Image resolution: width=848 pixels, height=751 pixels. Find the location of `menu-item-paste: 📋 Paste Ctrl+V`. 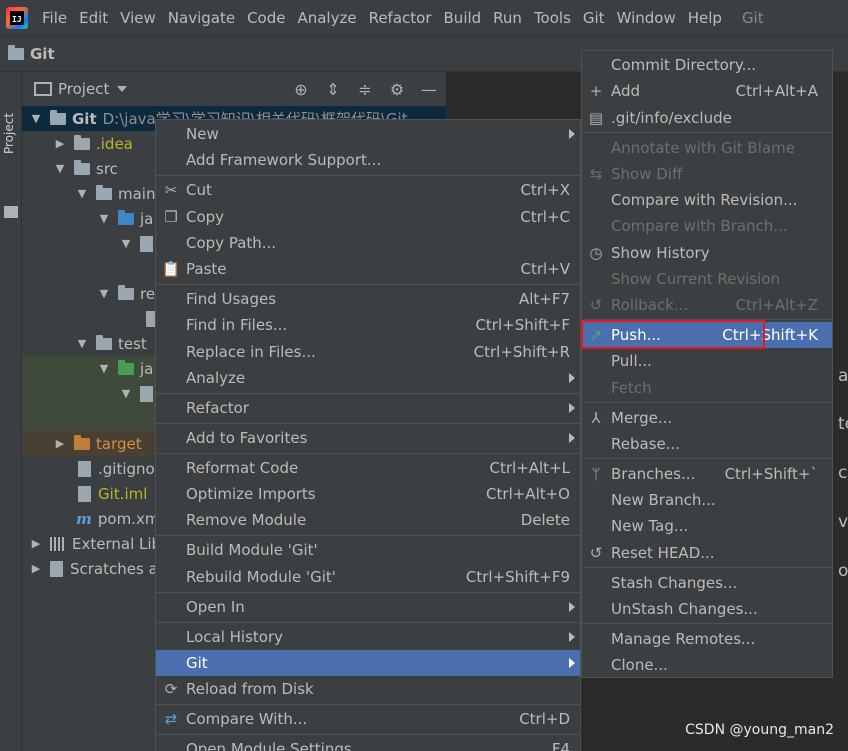

menu-item-paste: 📋 Paste Ctrl+V is located at coordinates (368, 269).